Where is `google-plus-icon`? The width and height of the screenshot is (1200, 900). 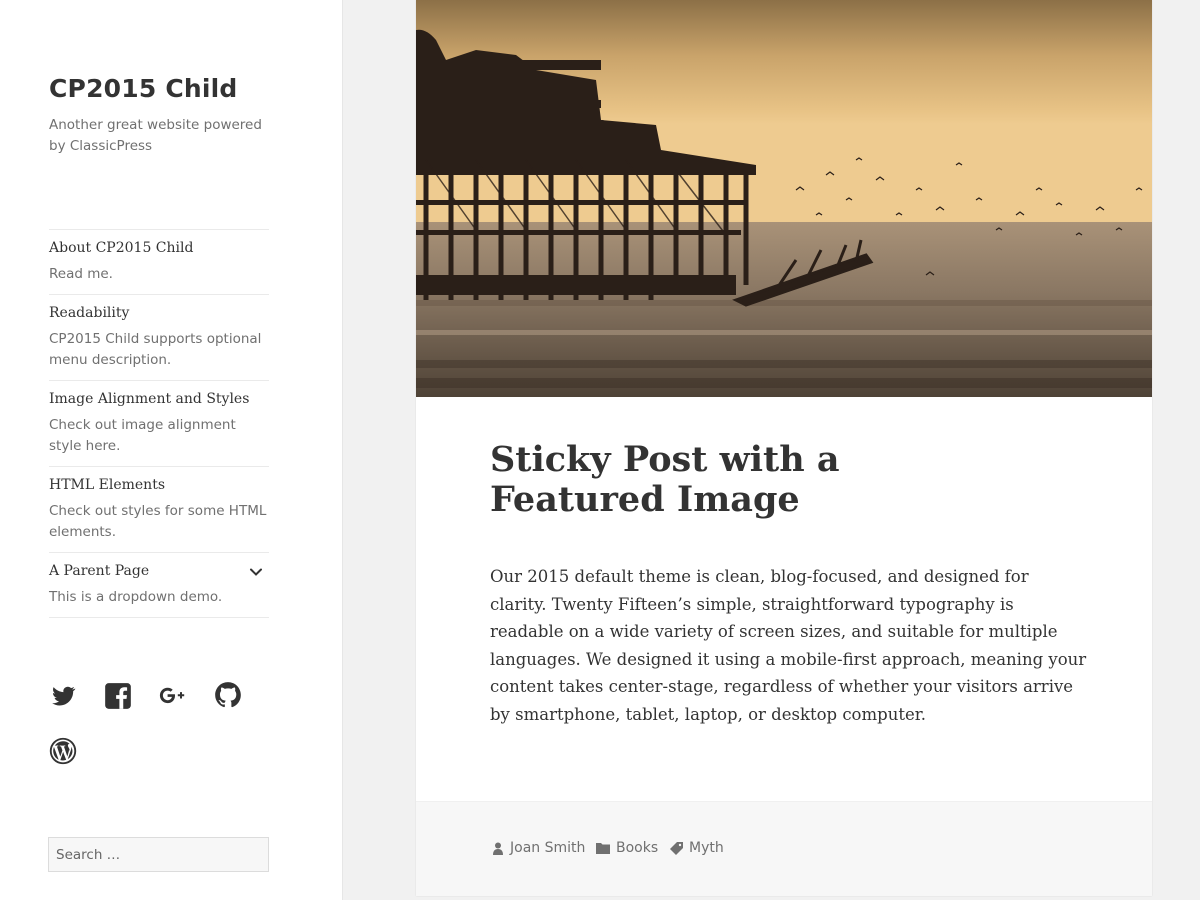
google-plus-icon is located at coordinates (173, 696).